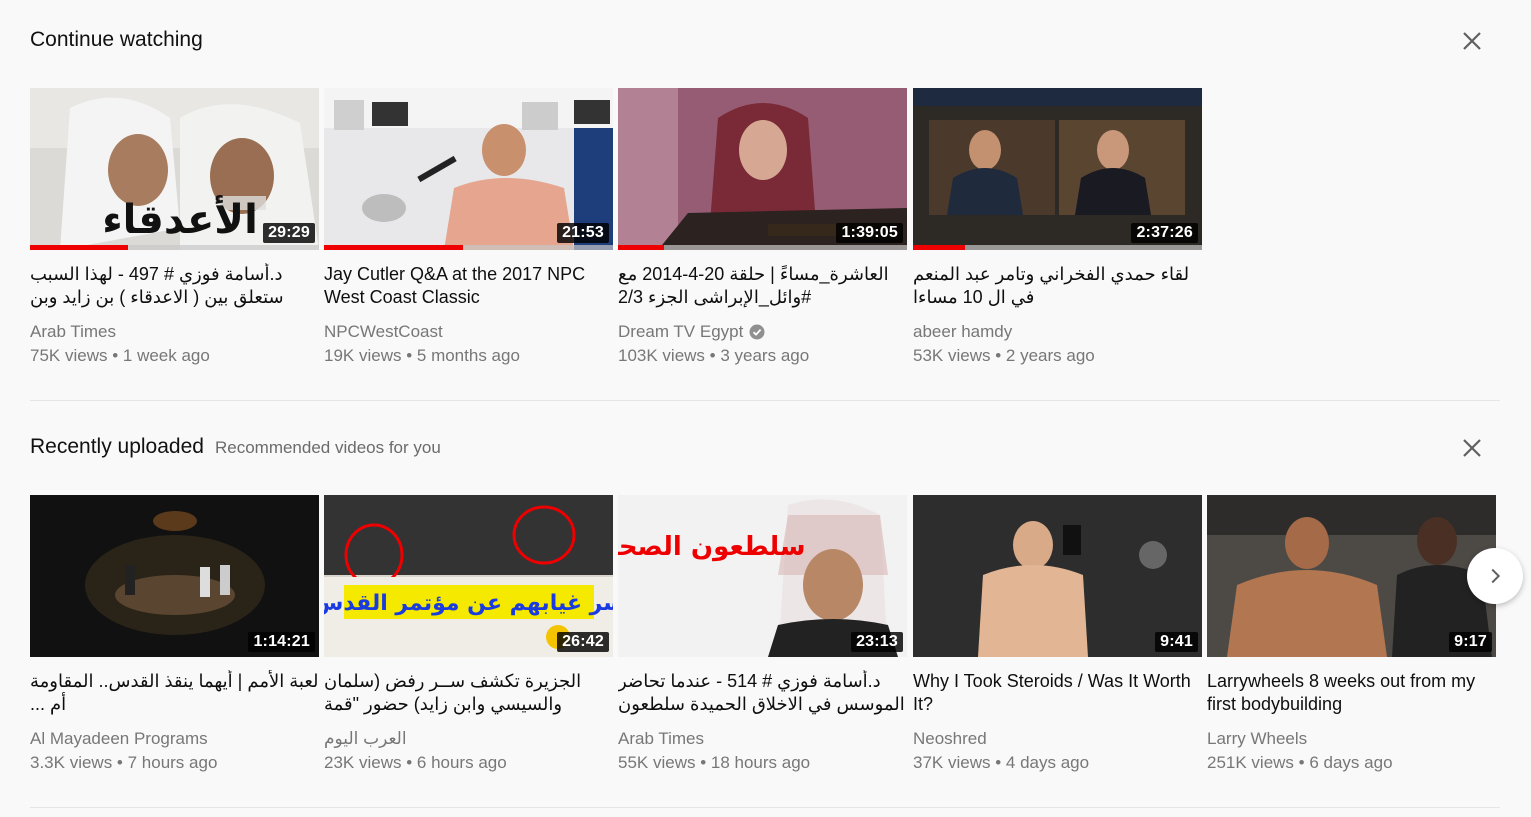 The height and width of the screenshot is (817, 1531). I want to click on video-duration: 29:29, so click(289, 233).